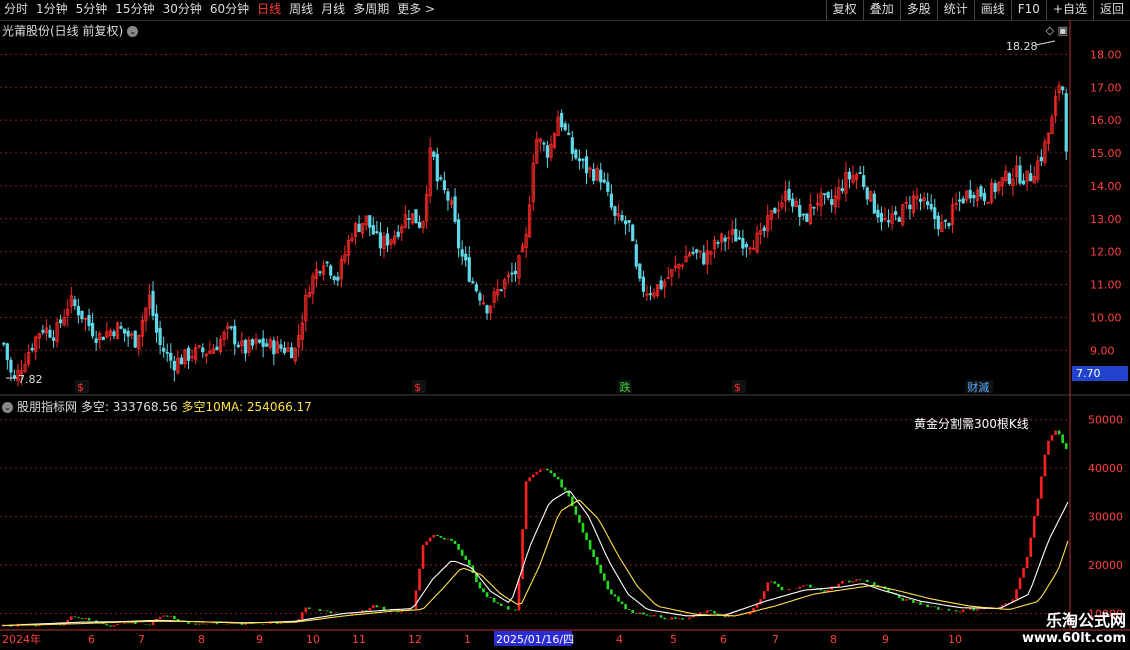 This screenshot has height=650, width=1130. Describe the element at coordinates (1105, 565) in the screenshot. I see `indicator-axis-tick: 20000` at that location.